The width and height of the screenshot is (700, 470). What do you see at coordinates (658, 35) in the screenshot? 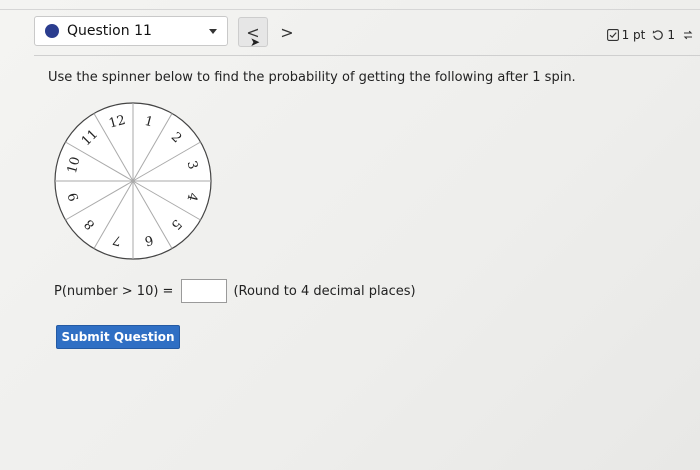
I see `retry-icon` at bounding box center [658, 35].